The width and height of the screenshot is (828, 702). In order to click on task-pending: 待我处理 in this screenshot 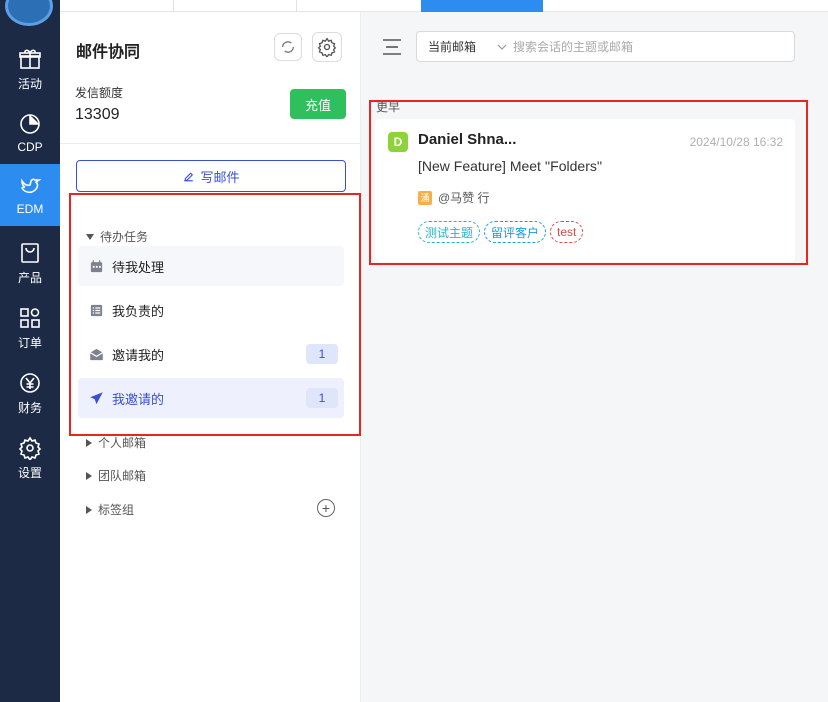, I will do `click(211, 266)`.